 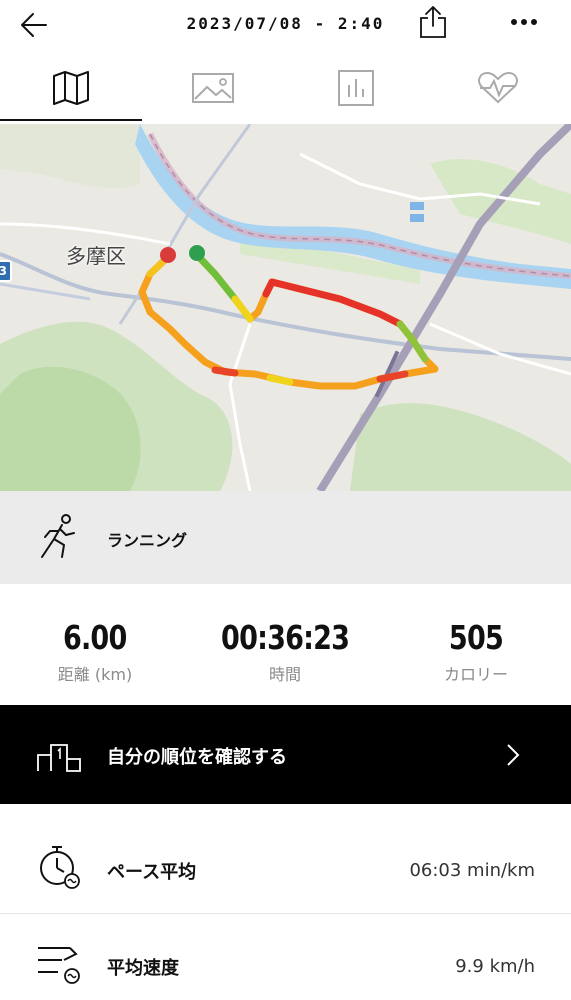 What do you see at coordinates (285, 957) in the screenshot?
I see `average-speed-row: 平均速度 9.9 km/h` at bounding box center [285, 957].